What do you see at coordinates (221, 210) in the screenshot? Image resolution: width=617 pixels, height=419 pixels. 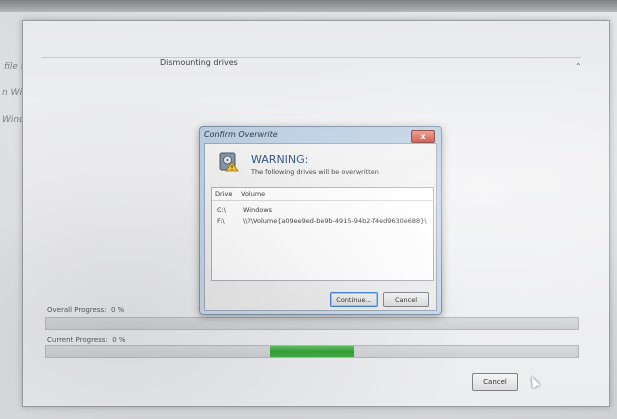 I see `drive-cell: C:\` at bounding box center [221, 210].